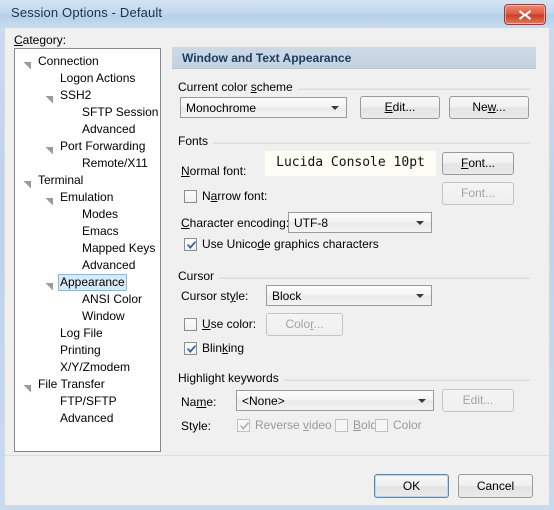 This screenshot has width=554, height=510. I want to click on sidebar-item-ansi-color: ANSI Color, so click(87, 299).